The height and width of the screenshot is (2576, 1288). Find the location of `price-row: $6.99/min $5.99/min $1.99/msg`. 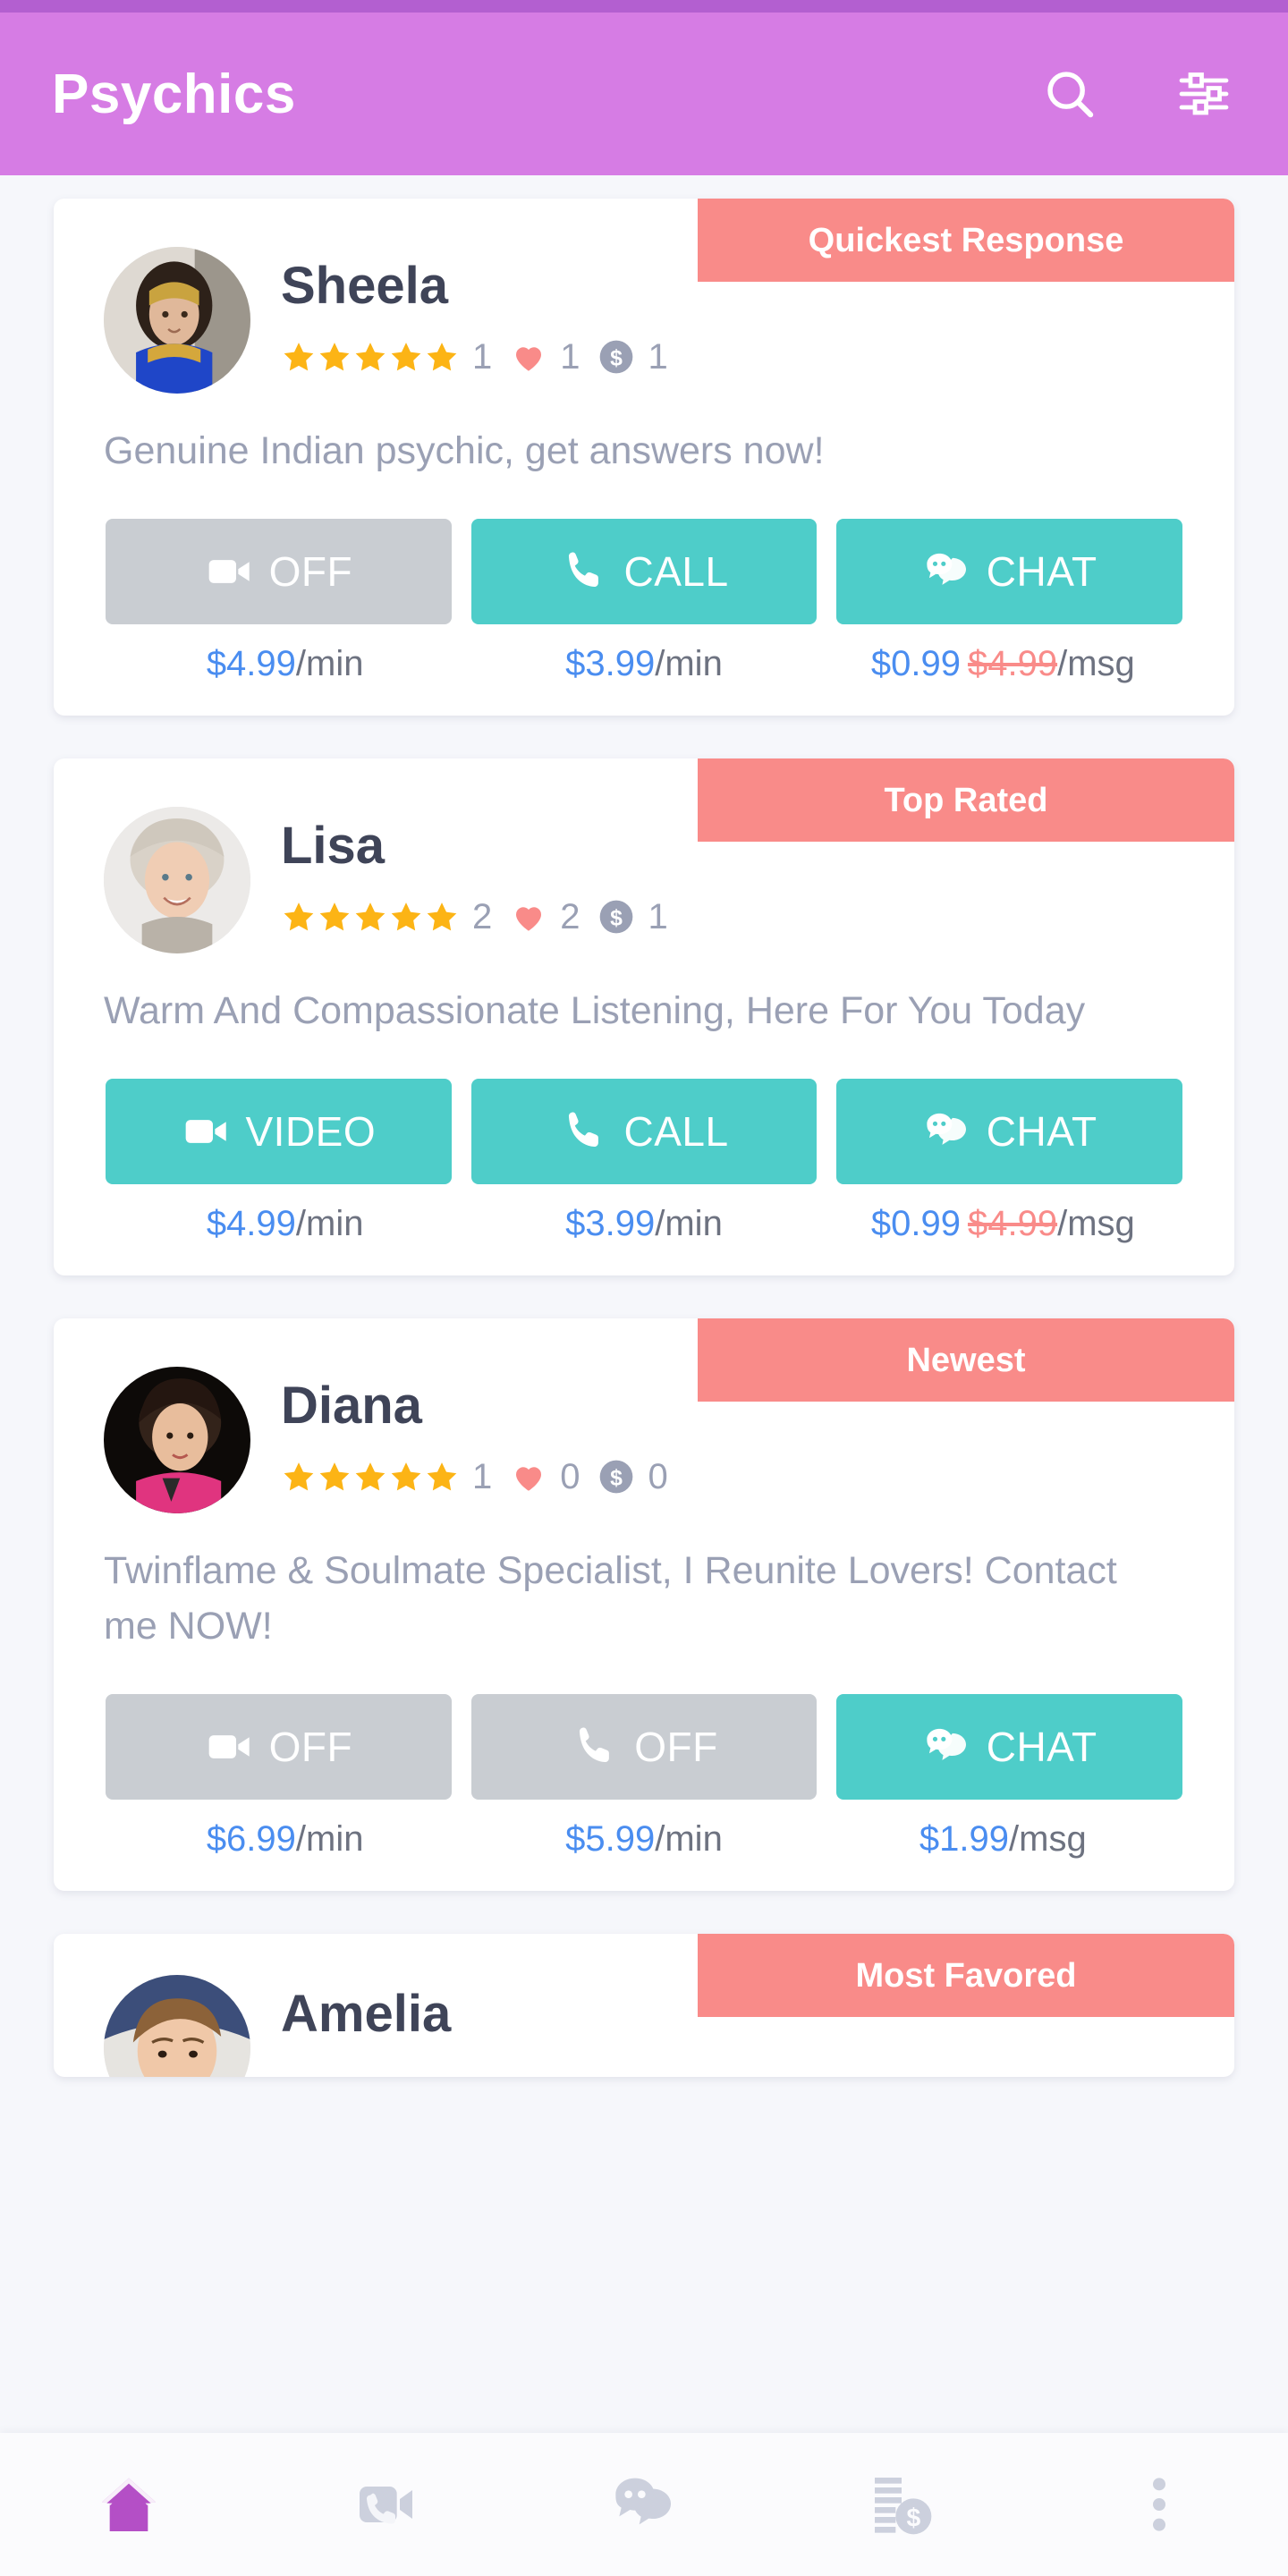

price-row: $6.99/min $5.99/min $1.99/msg is located at coordinates (644, 1829).